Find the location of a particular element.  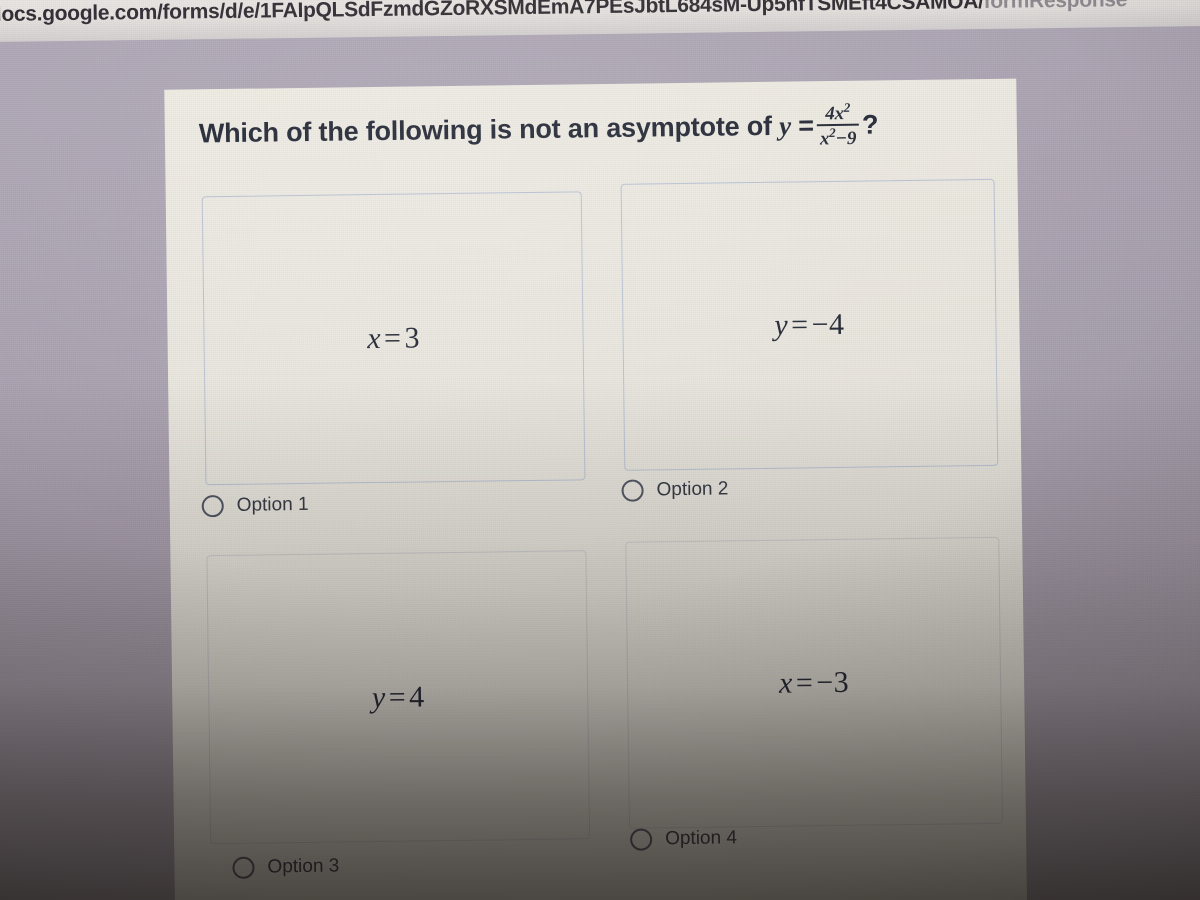

option-2-radio-row: Option 2 is located at coordinates (675, 490).